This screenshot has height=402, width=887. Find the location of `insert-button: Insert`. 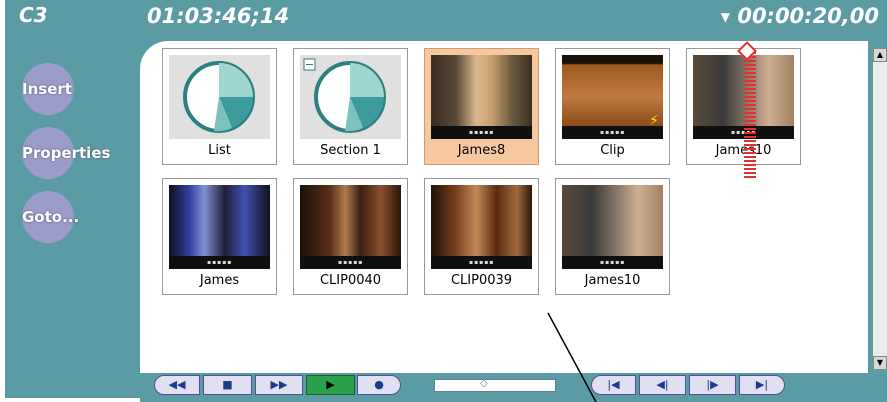

insert-button: Insert is located at coordinates (48, 89).